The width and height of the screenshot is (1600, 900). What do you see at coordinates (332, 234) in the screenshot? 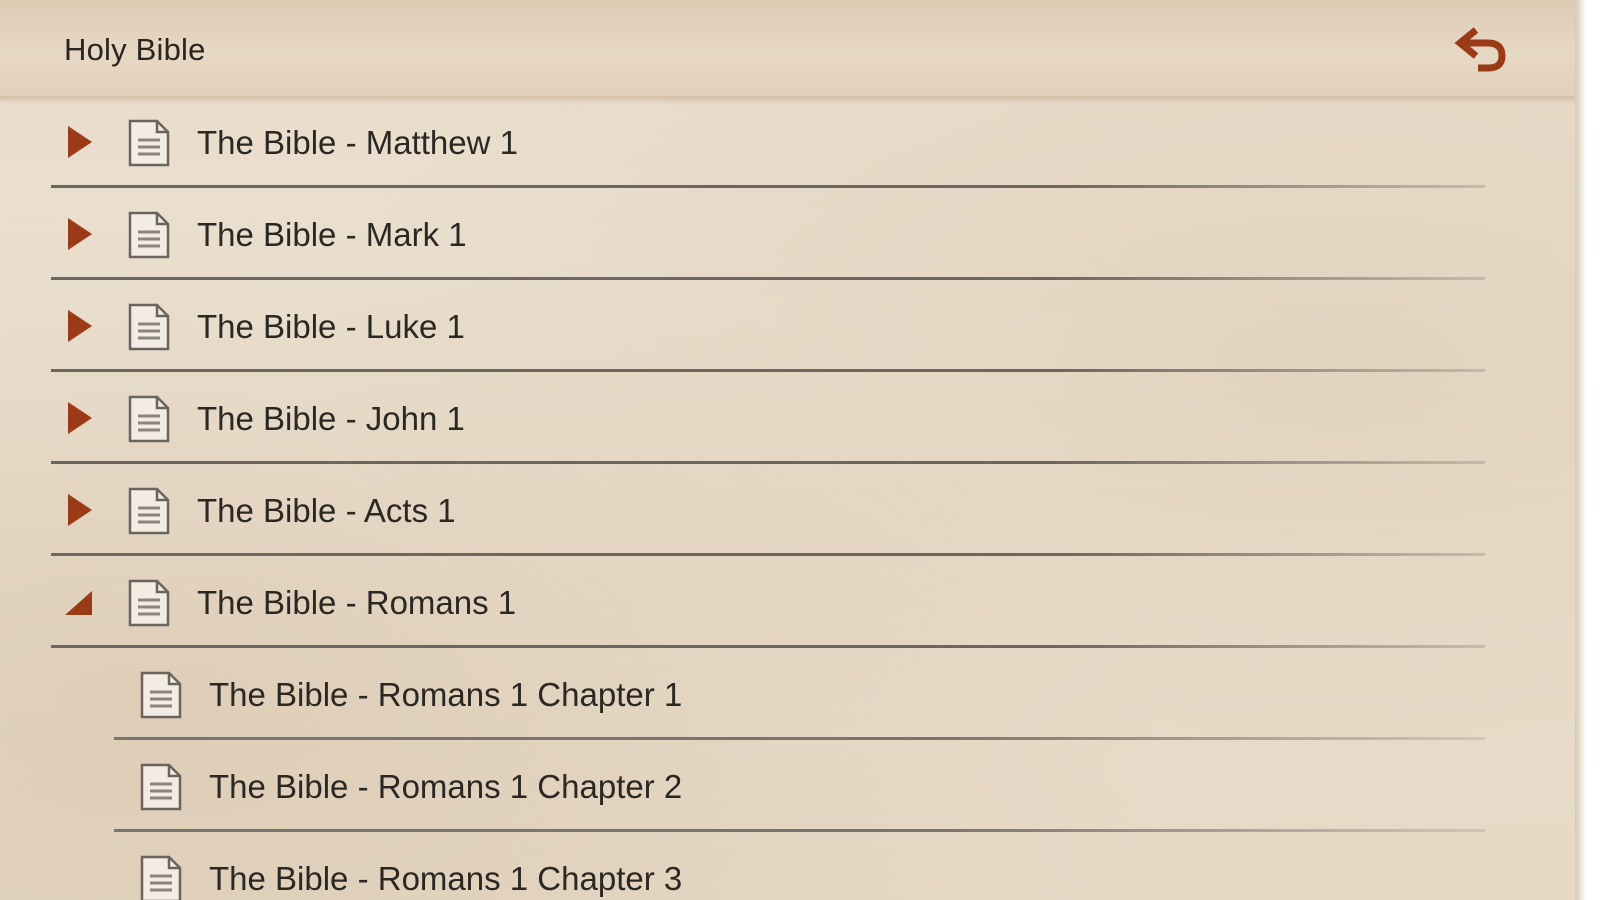
I see `list-item-label: The Bible - Mark 1` at bounding box center [332, 234].